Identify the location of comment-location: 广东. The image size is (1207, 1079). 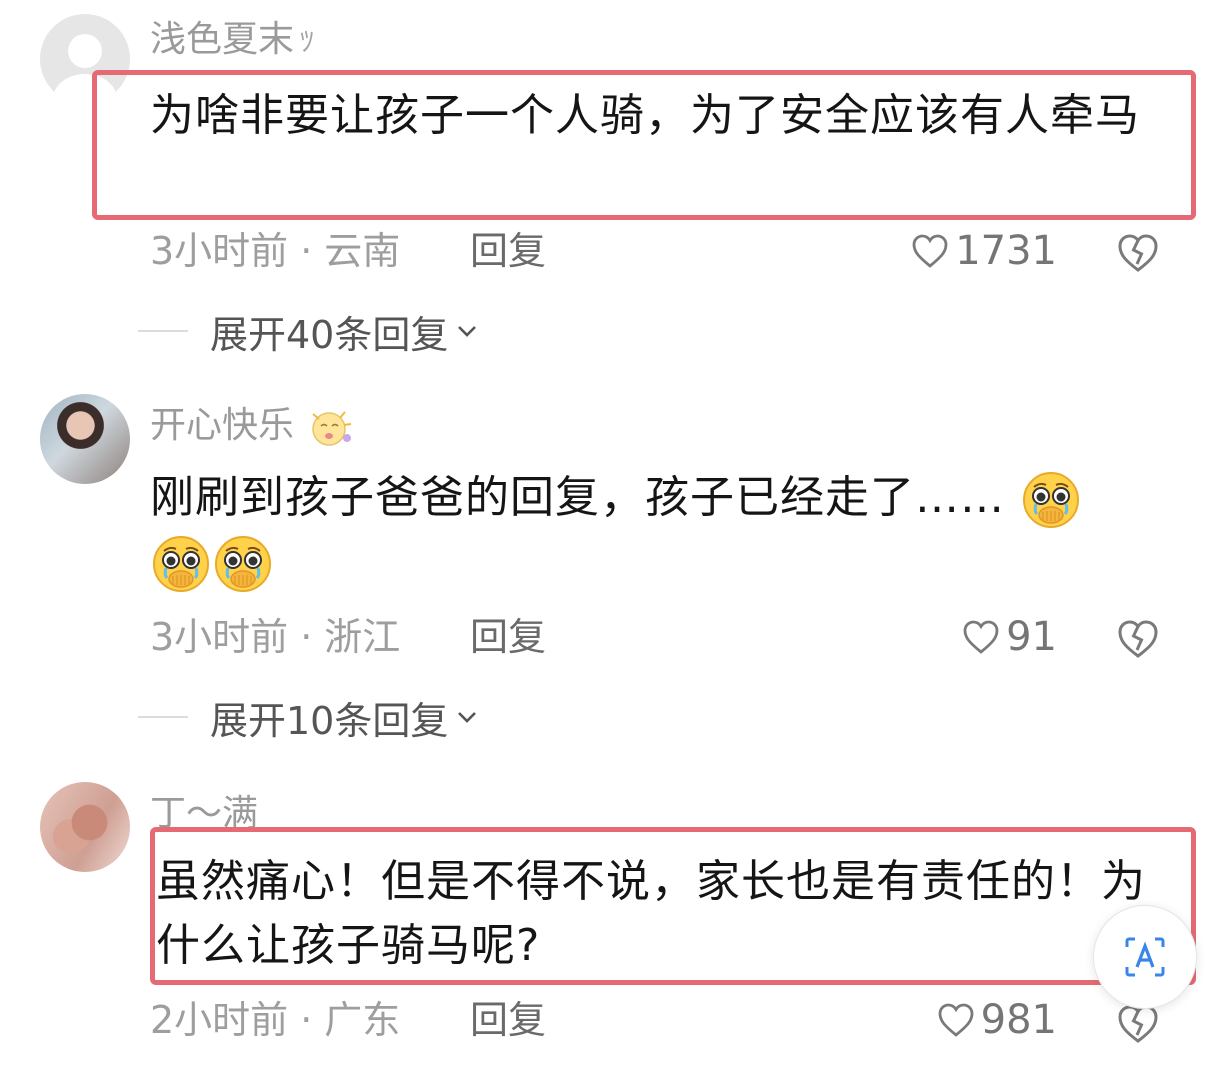
(362, 1020).